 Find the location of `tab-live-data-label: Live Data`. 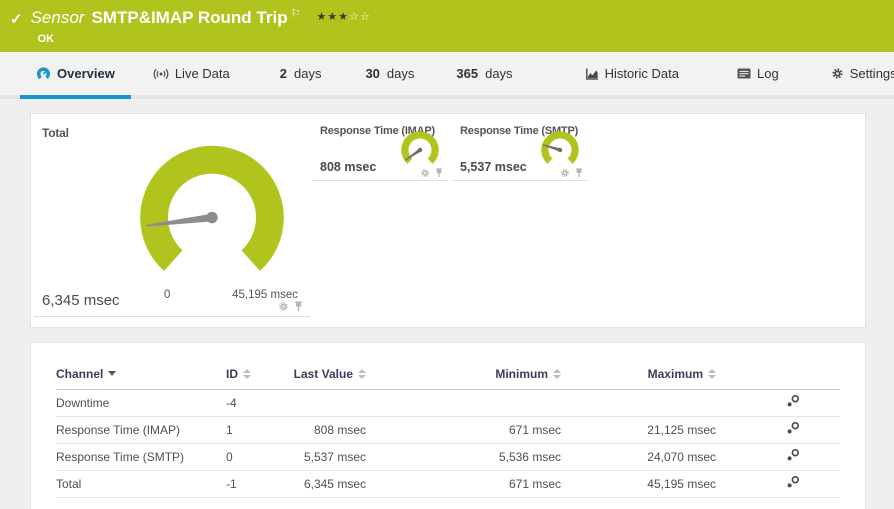

tab-live-data-label: Live Data is located at coordinates (202, 73).